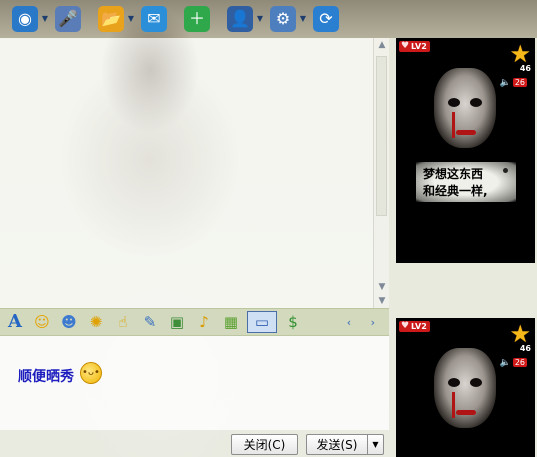 This screenshot has height=457, width=537. Describe the element at coordinates (96, 322) in the screenshot. I see `nudge-icon: ✺` at that location.